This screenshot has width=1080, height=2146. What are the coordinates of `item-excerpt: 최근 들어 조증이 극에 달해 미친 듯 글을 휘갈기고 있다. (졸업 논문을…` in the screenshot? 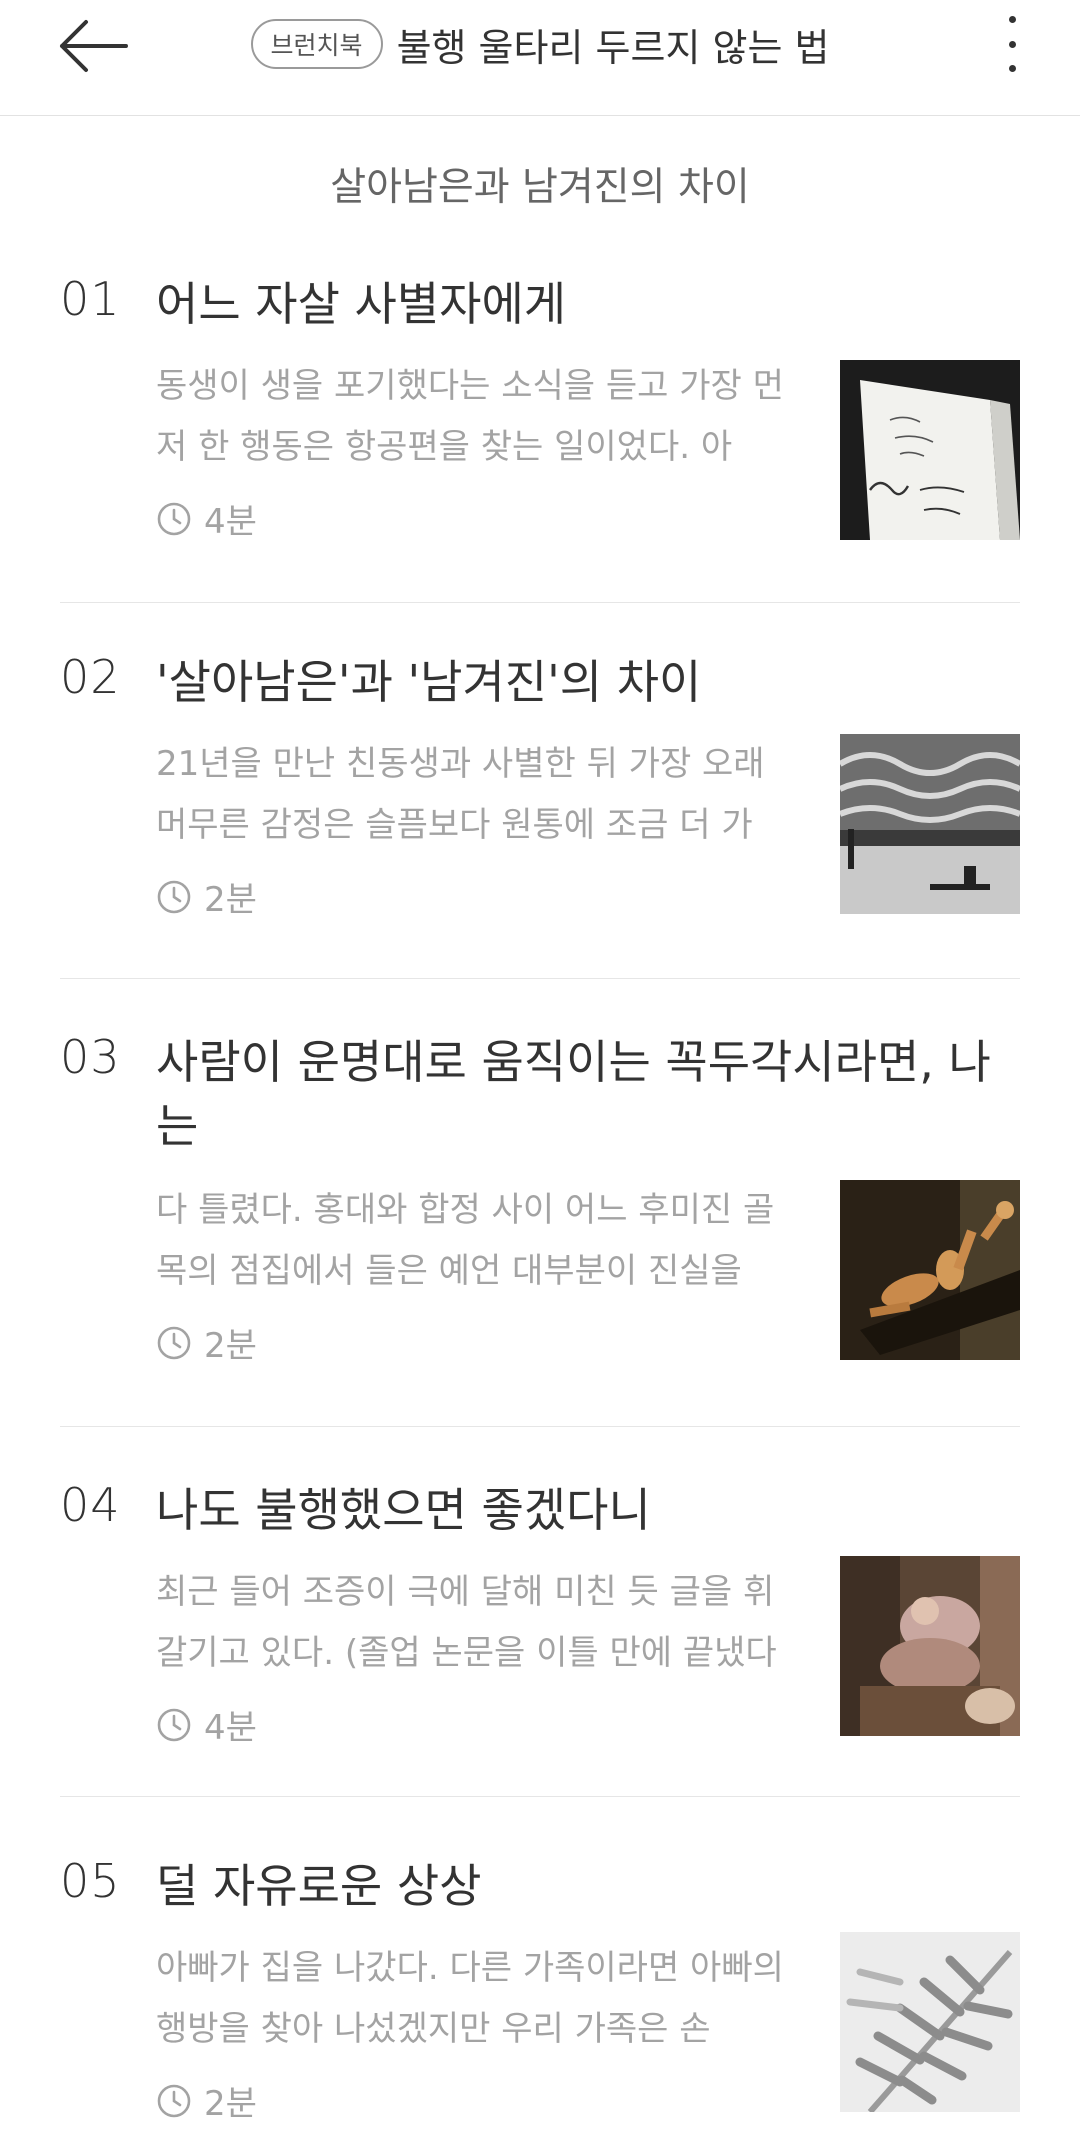 It's located at (466, 1622).